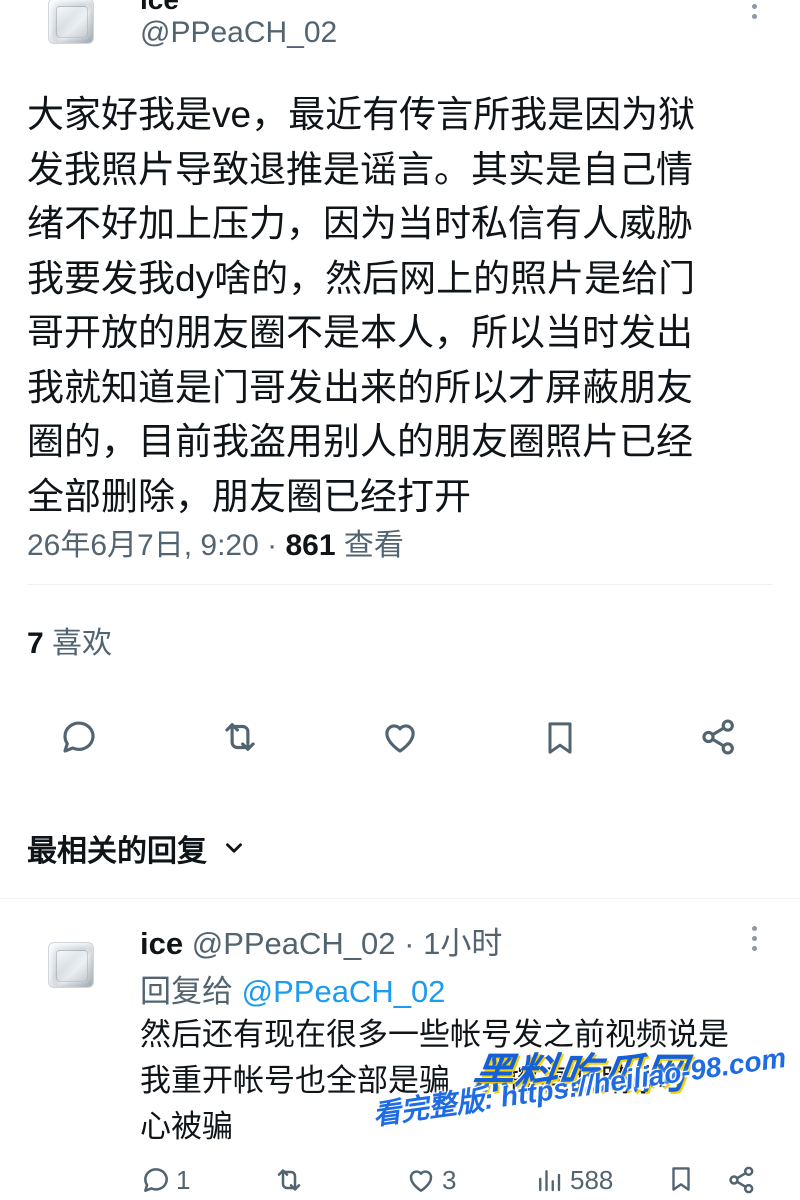 This screenshot has height=1200, width=800. Describe the element at coordinates (549, 1180) in the screenshot. I see `analytics-icon` at that location.